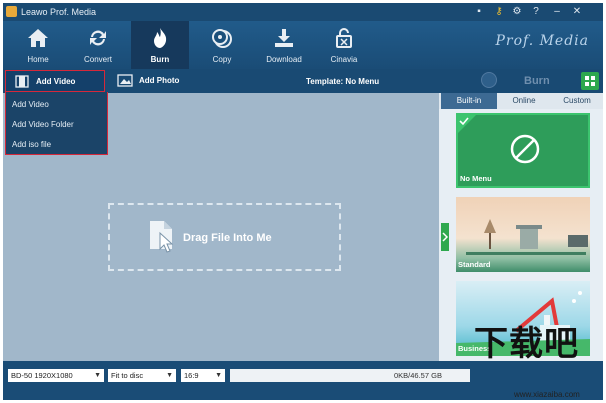  I want to click on nav-copy: Copy, so click(222, 45).